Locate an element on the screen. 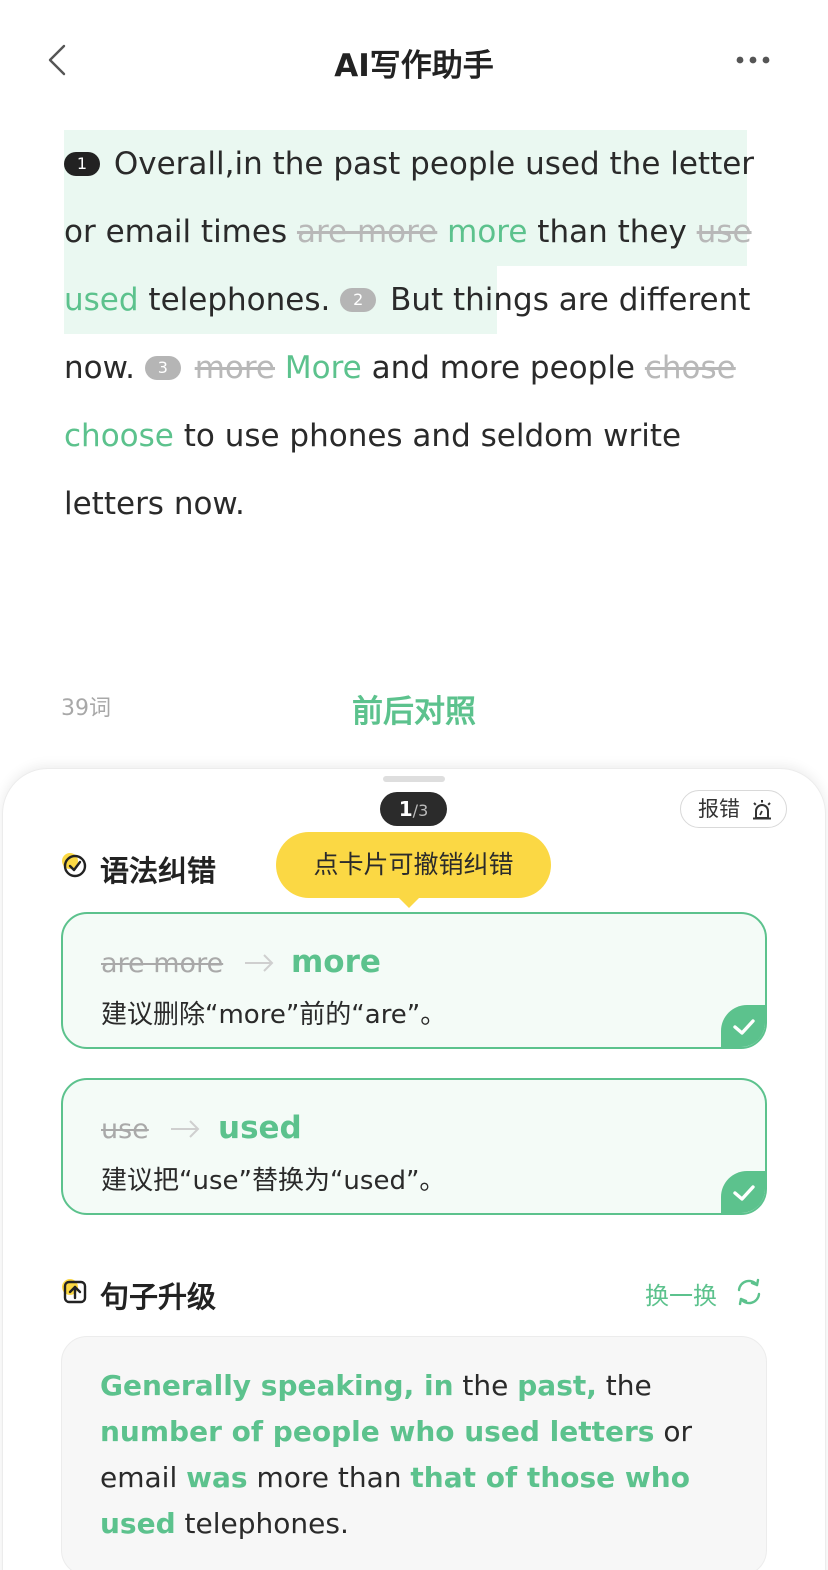 The height and width of the screenshot is (1570, 828). page-current: 1 is located at coordinates (405, 809).